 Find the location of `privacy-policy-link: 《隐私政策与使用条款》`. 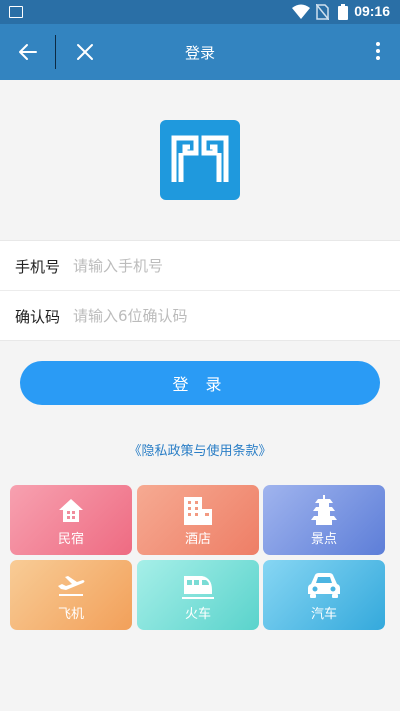

privacy-policy-link: 《隐私政策与使用条款》 is located at coordinates (200, 449).